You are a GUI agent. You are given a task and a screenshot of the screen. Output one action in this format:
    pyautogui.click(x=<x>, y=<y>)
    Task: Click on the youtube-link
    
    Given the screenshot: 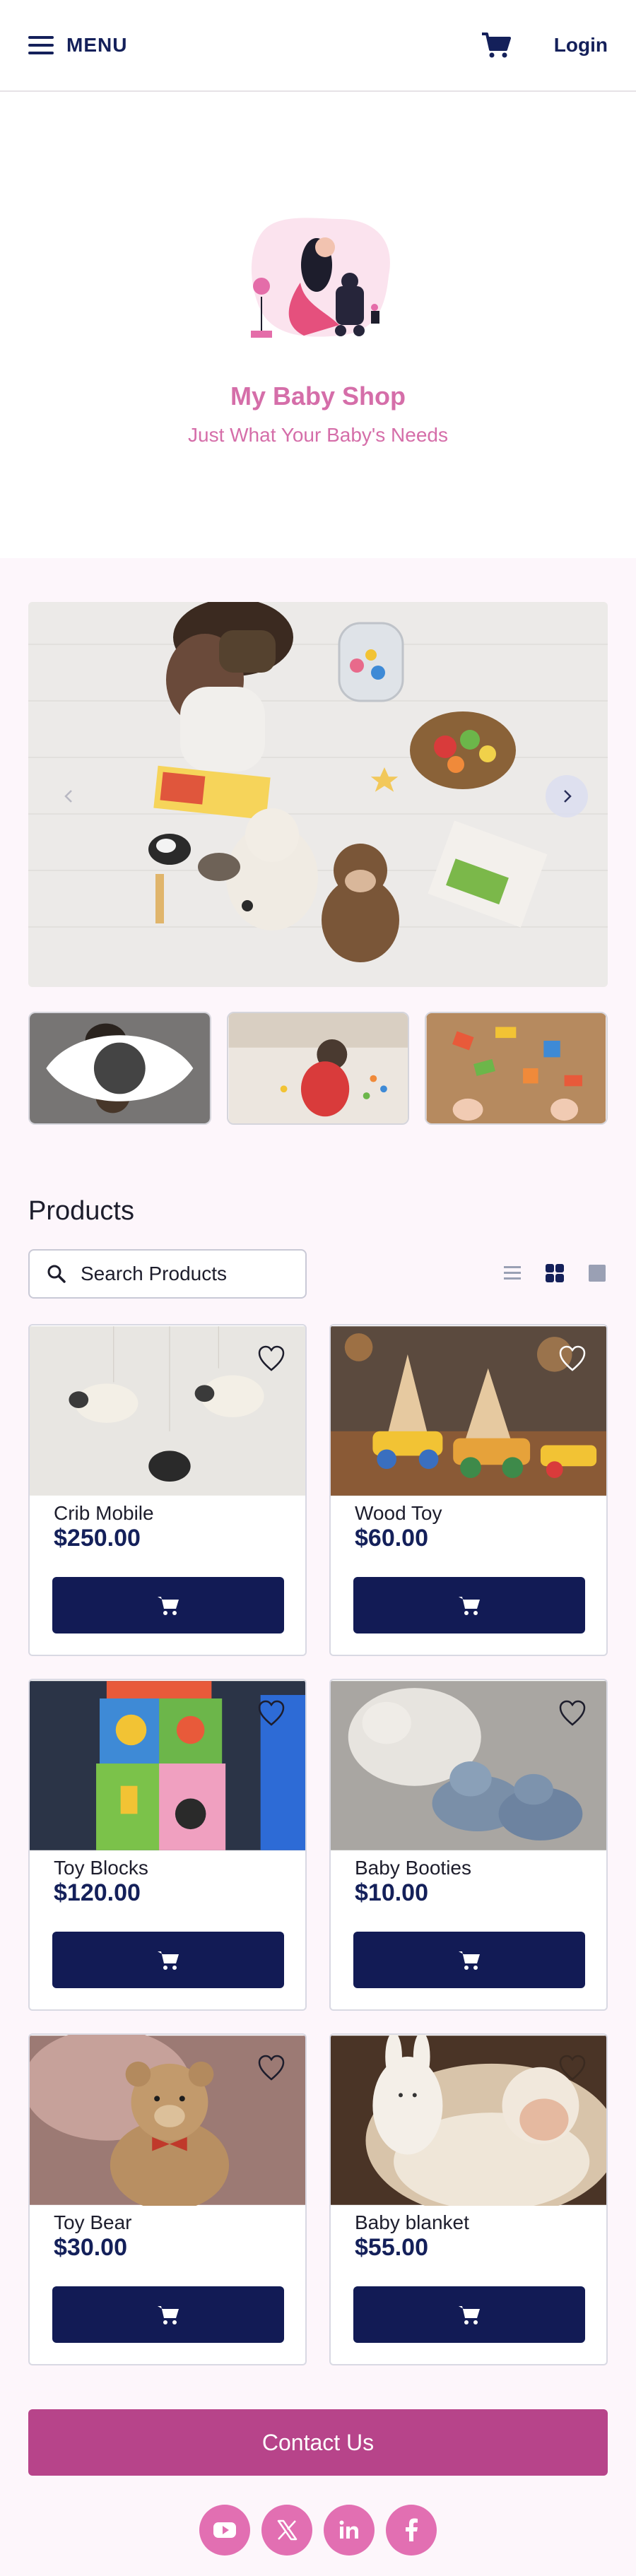 What is the action you would take?
    pyautogui.click(x=224, y=2530)
    